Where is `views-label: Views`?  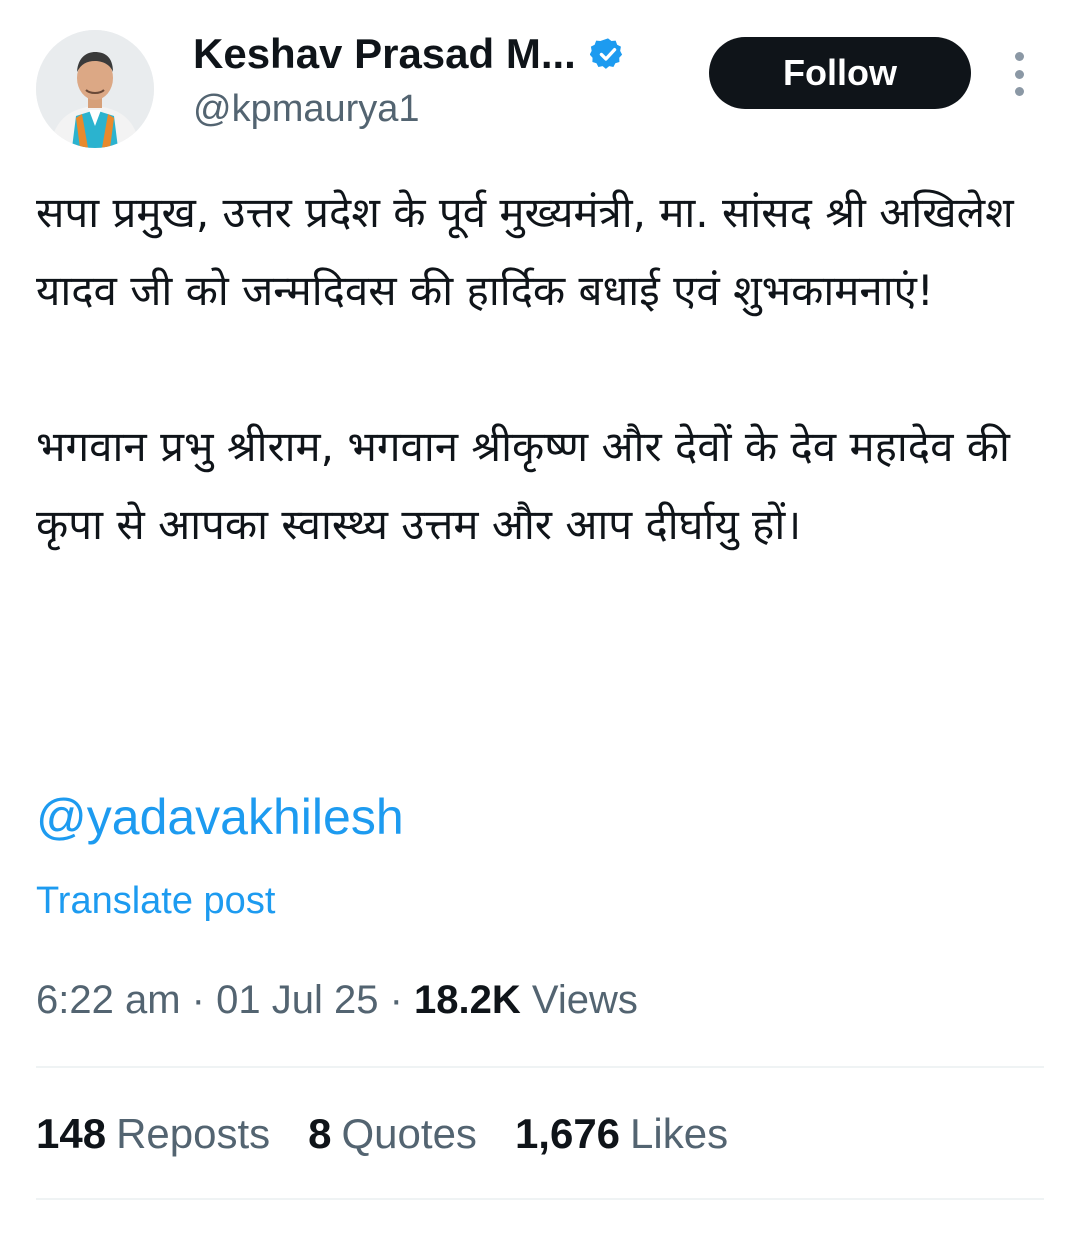
views-label: Views is located at coordinates (584, 1000).